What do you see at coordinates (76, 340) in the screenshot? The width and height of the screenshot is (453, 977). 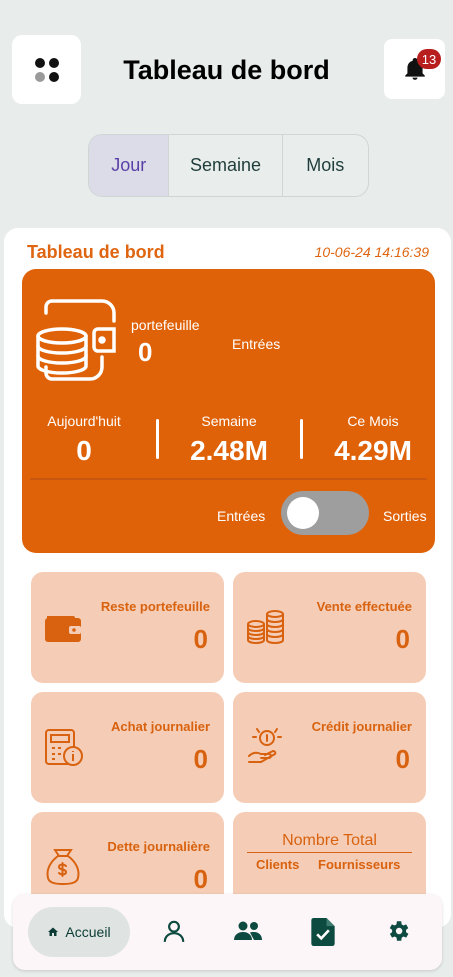 I see `wallet-coins-icon` at bounding box center [76, 340].